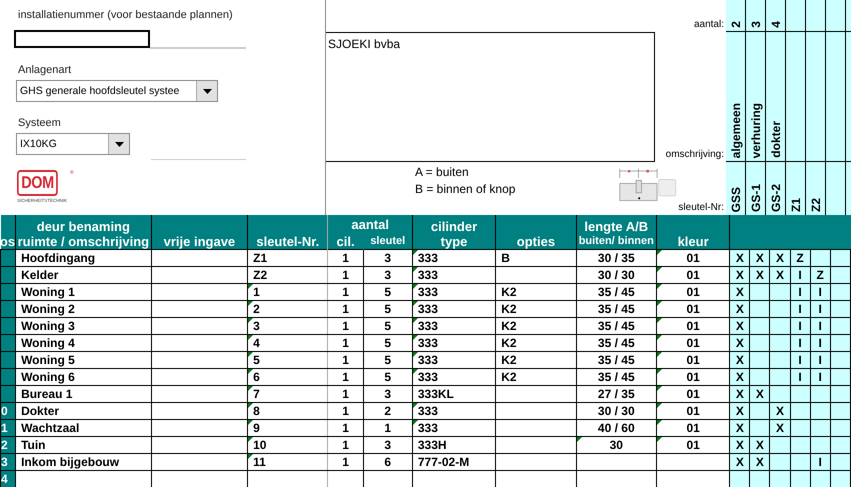 This screenshot has width=851, height=487. What do you see at coordinates (387, 241) in the screenshot?
I see `column-header: sleutel` at bounding box center [387, 241].